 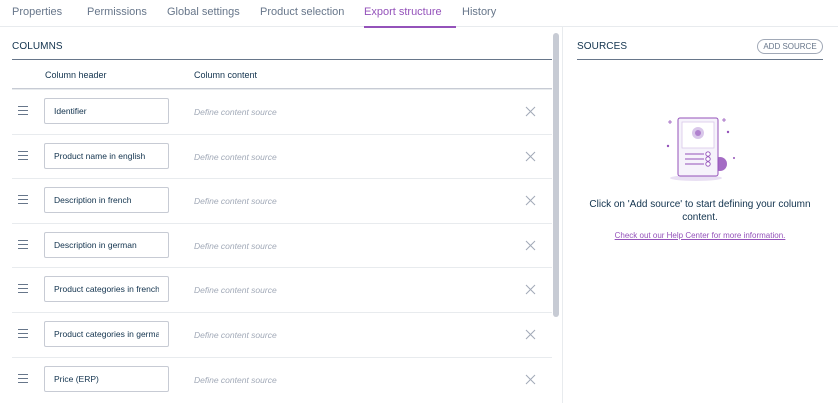 What do you see at coordinates (602, 46) in the screenshot?
I see `sources-section-title: Sources` at bounding box center [602, 46].